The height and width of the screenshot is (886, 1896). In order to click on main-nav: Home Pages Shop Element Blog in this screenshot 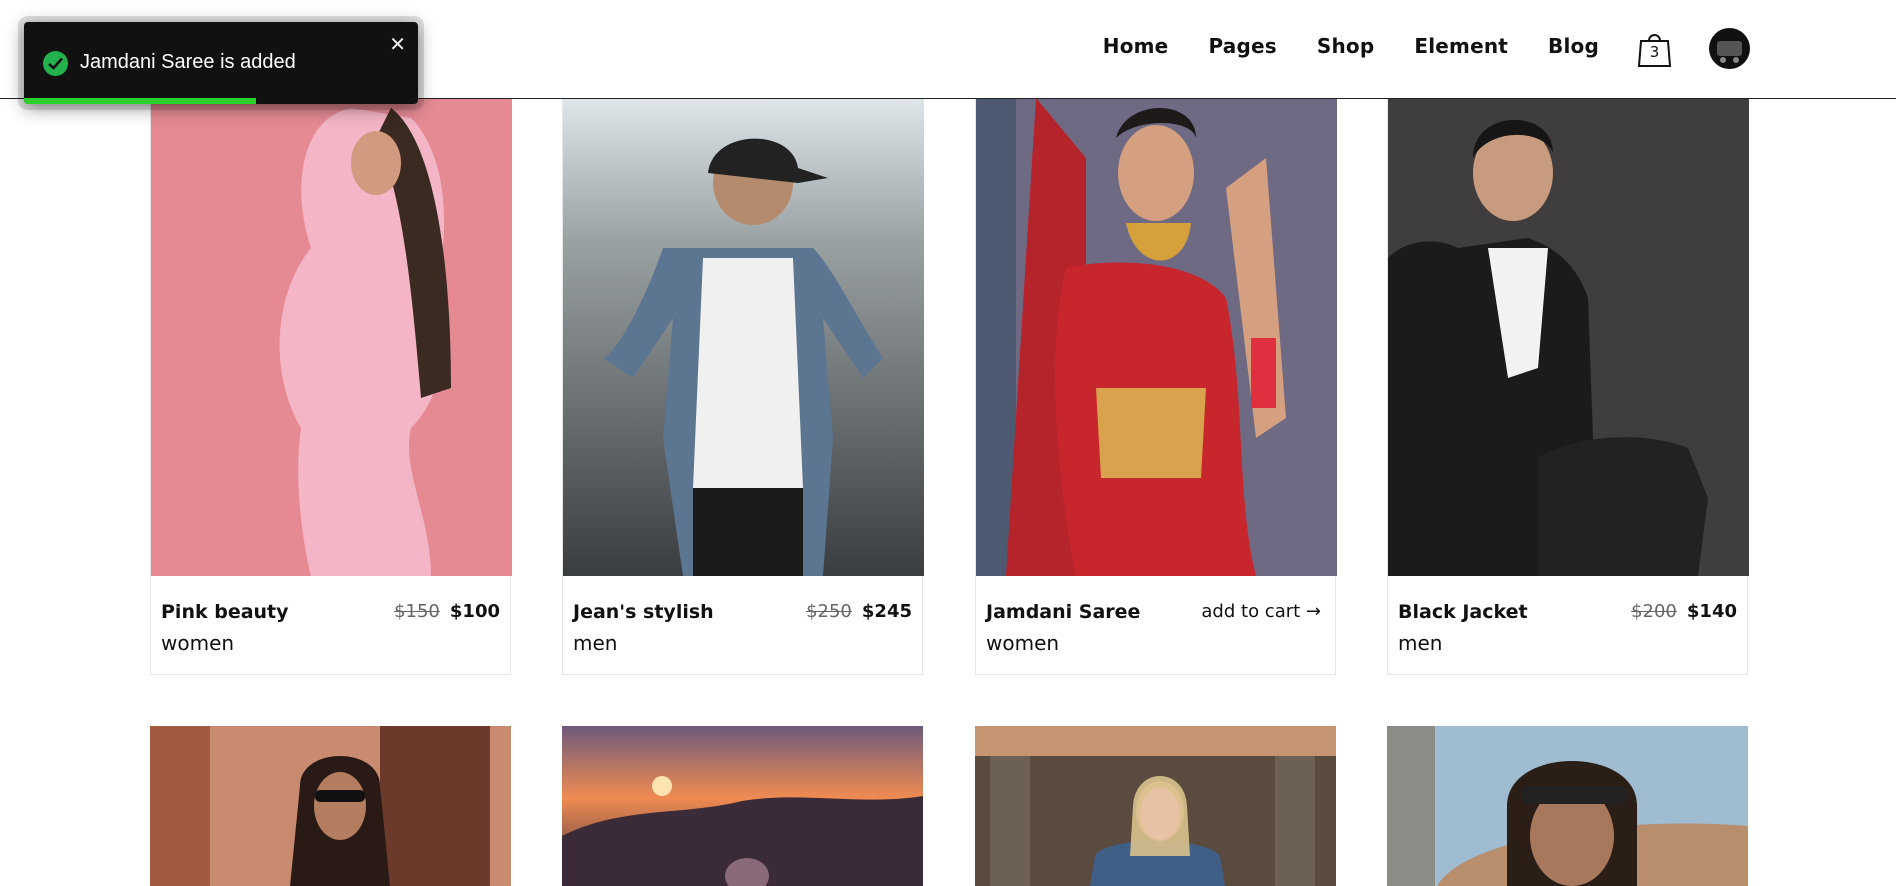, I will do `click(1351, 46)`.